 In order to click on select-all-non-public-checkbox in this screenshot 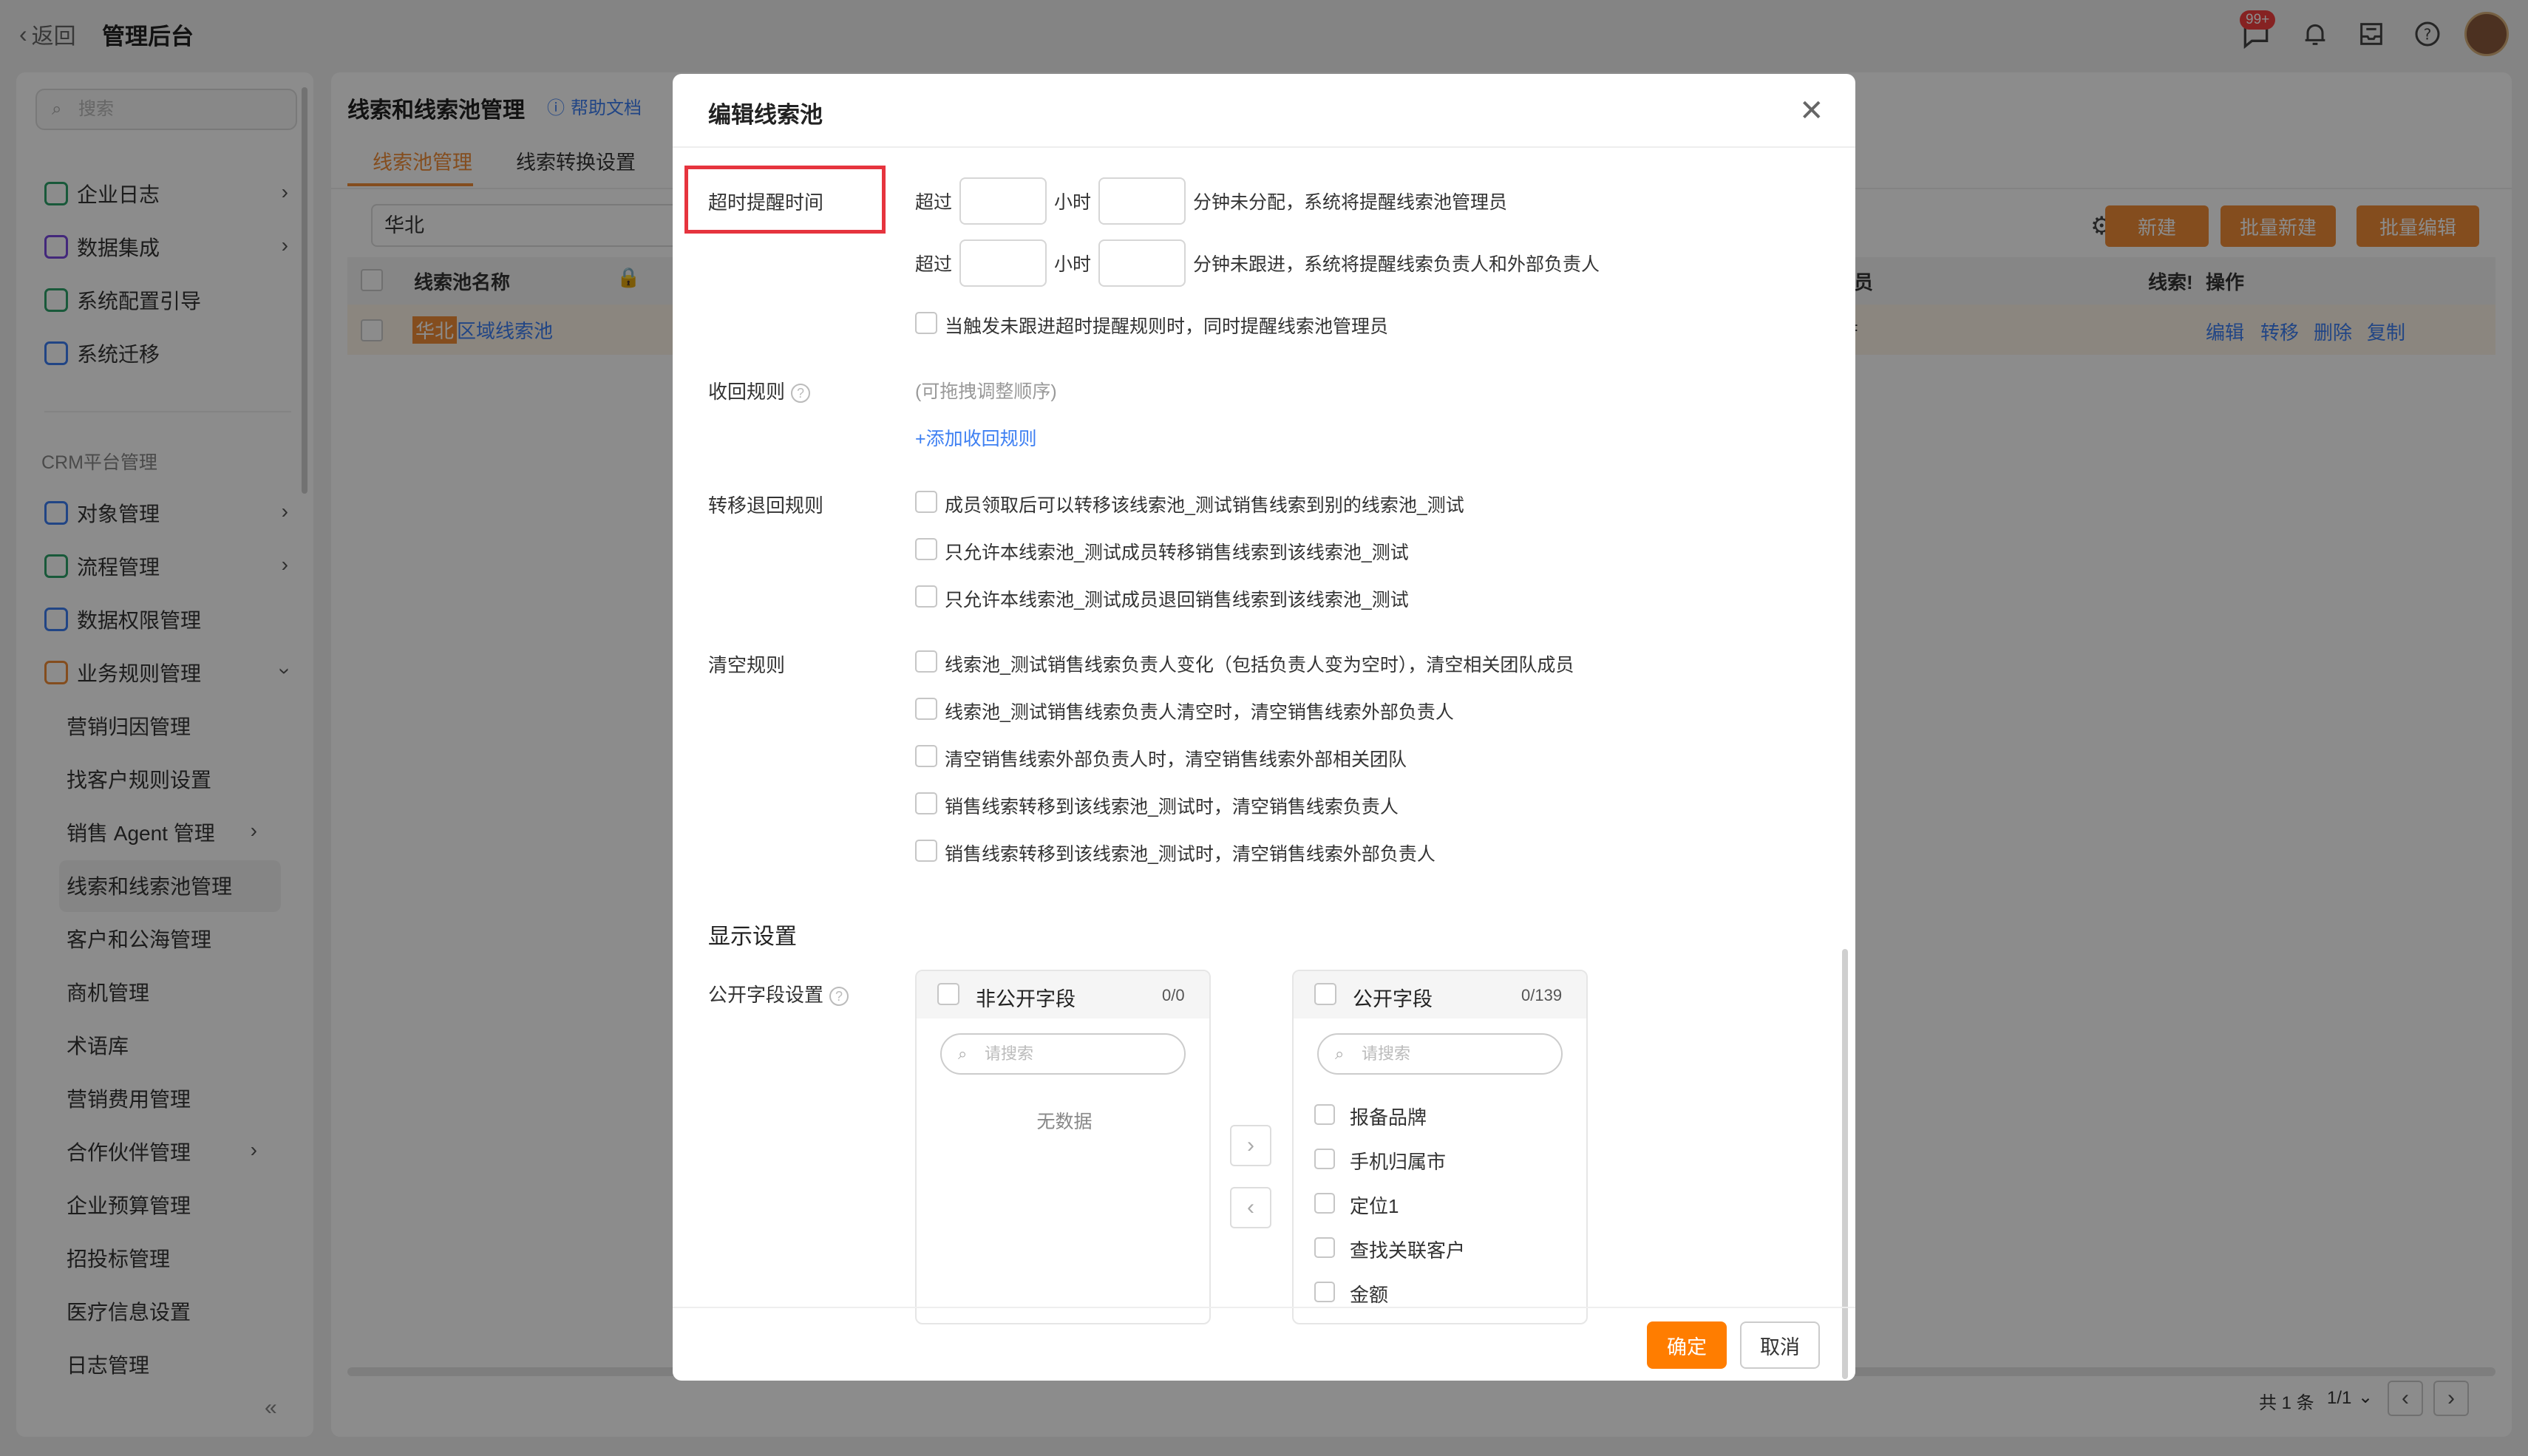, I will do `click(948, 994)`.